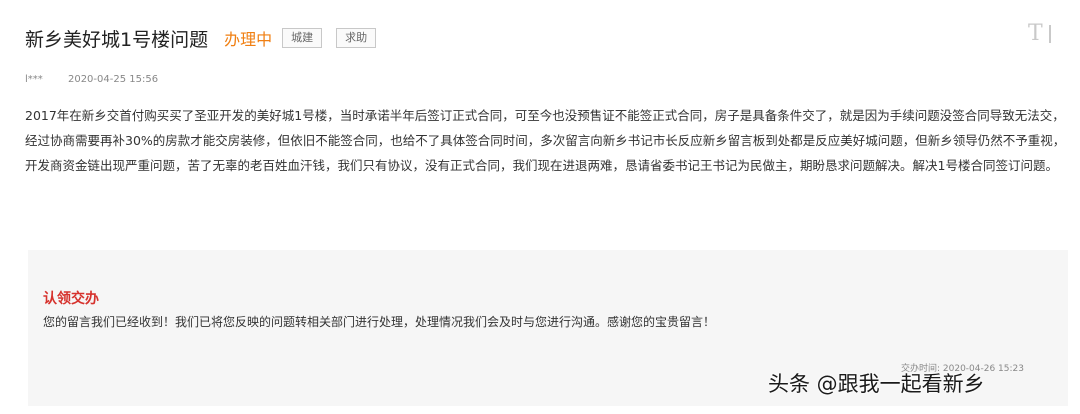 Image resolution: width=1080 pixels, height=414 pixels. What do you see at coordinates (71, 299) in the screenshot?
I see `reply-title: 认领交办` at bounding box center [71, 299].